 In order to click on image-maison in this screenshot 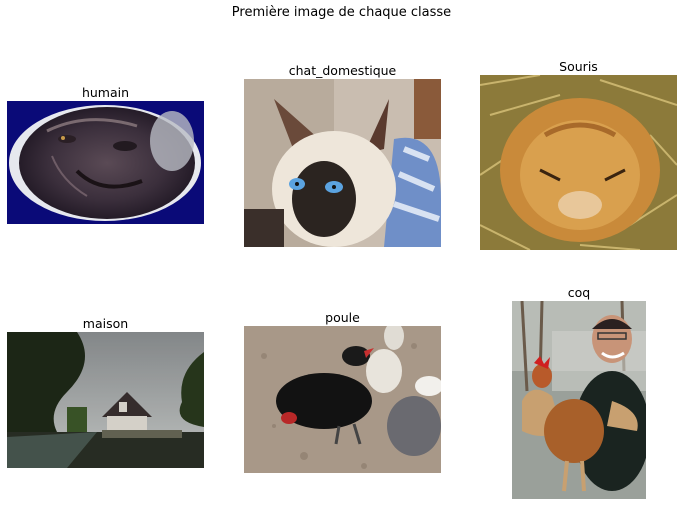, I will do `click(105, 400)`.